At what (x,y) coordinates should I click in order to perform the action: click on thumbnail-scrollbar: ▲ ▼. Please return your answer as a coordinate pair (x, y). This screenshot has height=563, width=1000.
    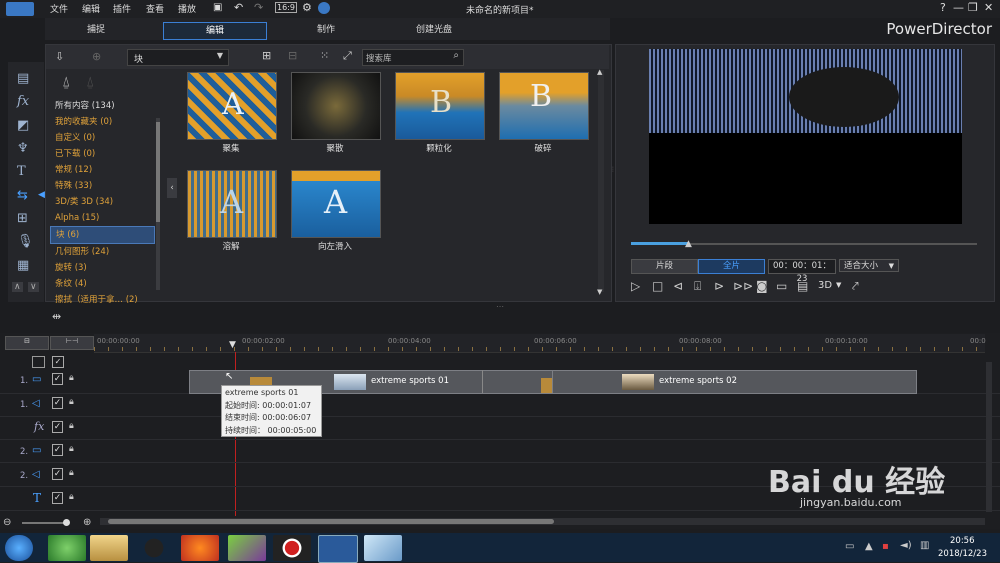
    Looking at the image, I should click on (600, 182).